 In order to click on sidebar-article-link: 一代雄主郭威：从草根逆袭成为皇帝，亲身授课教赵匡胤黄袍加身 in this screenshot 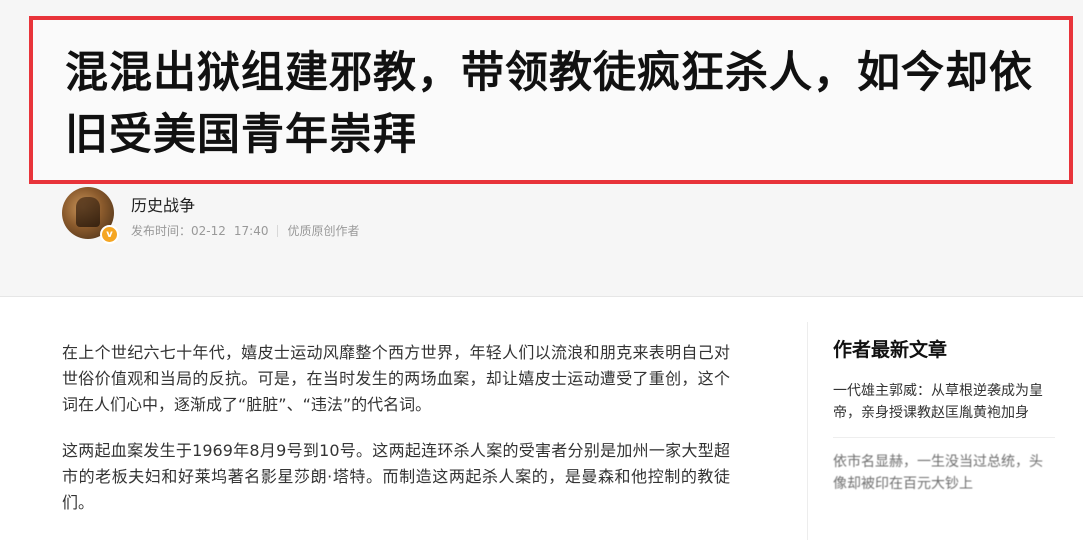, I will do `click(944, 409)`.